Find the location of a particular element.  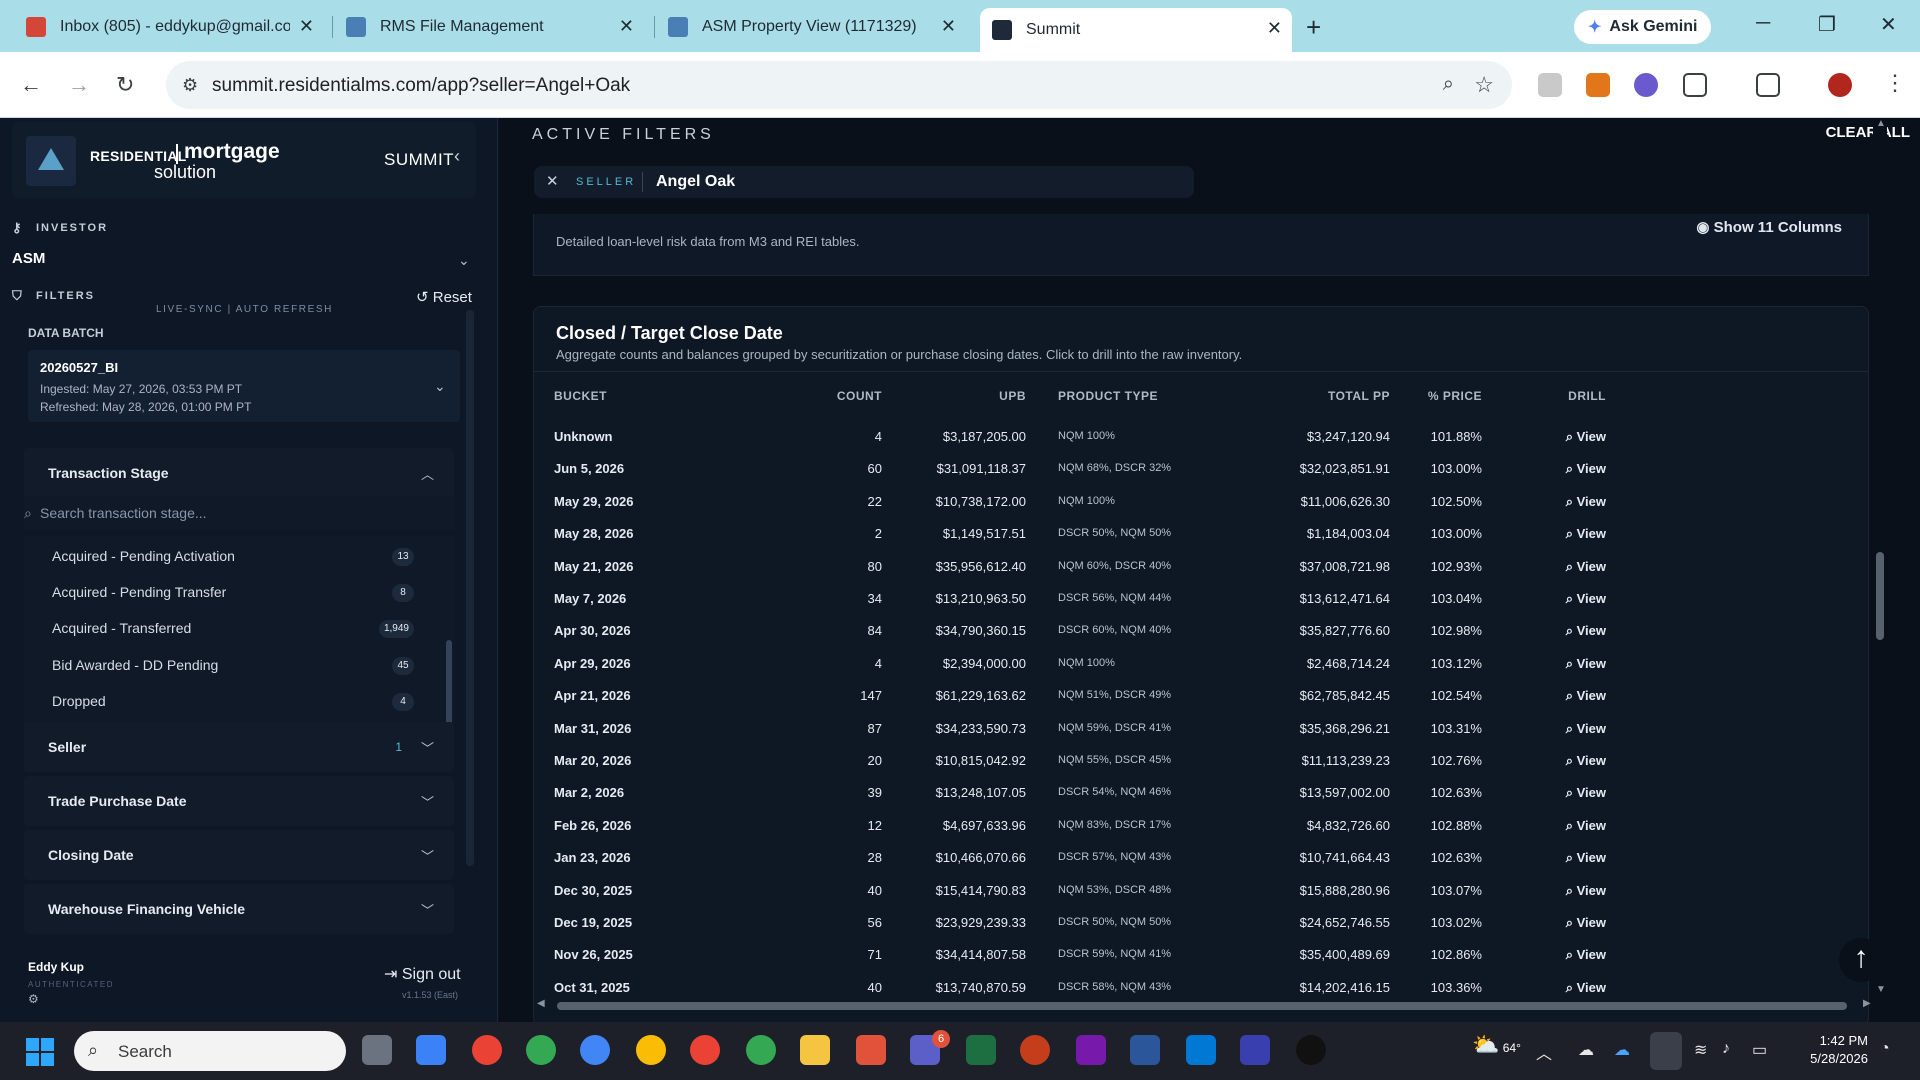

wifi-icon: ≋ is located at coordinates (1700, 1050).